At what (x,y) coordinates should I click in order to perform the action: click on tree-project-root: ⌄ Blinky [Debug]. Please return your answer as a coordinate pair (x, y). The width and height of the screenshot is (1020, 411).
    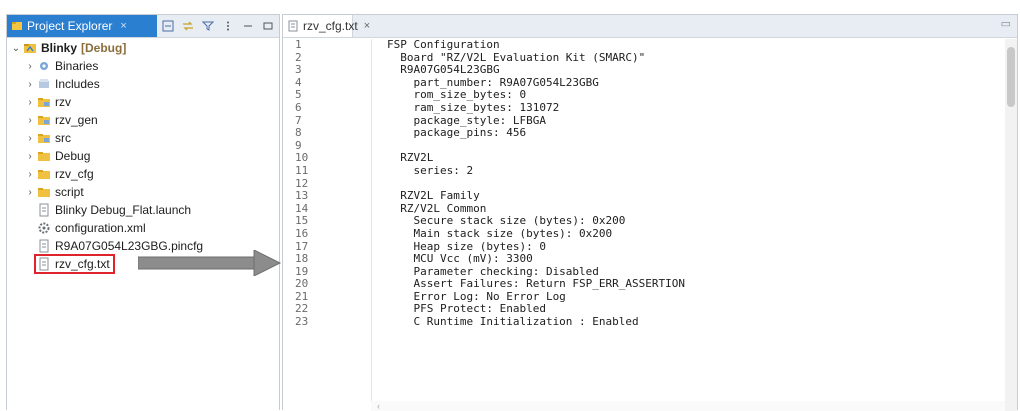
    Looking at the image, I should click on (143, 48).